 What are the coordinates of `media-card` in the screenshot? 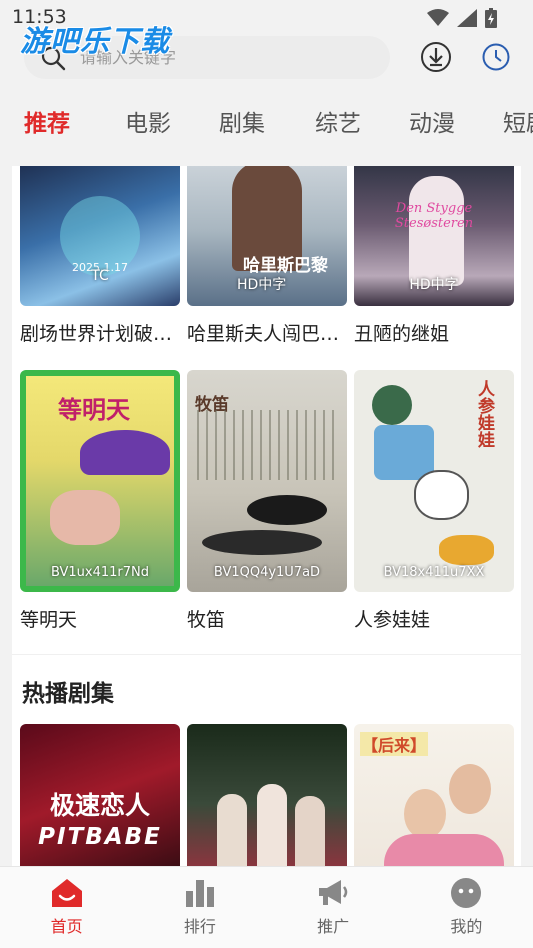 It's located at (267, 795).